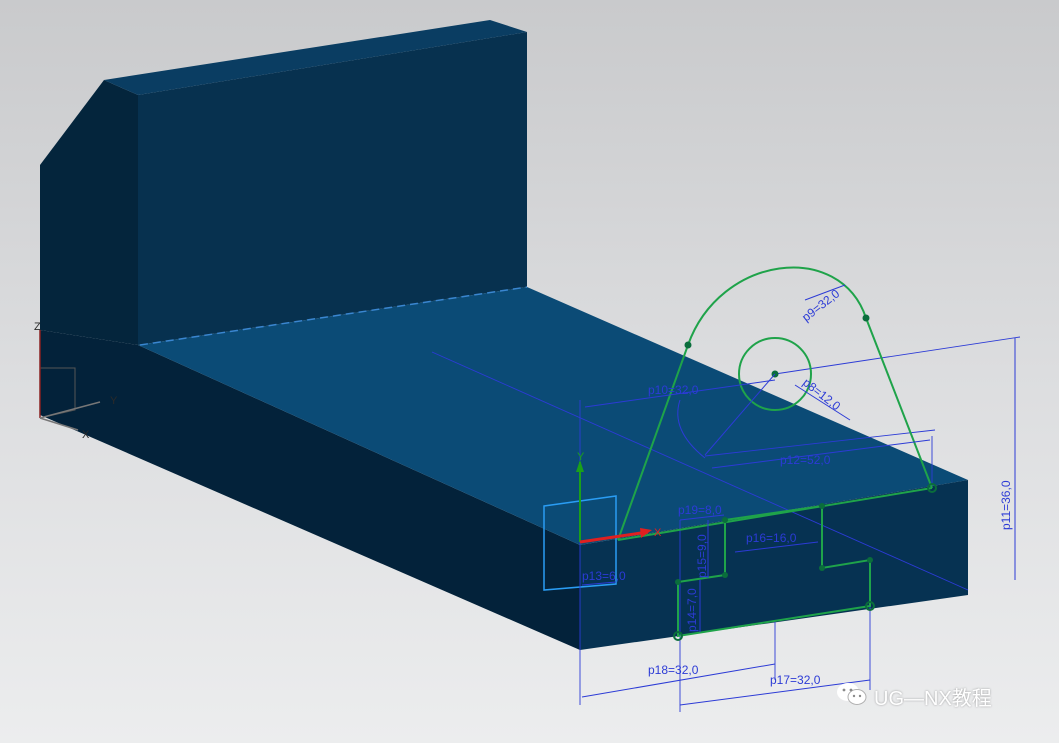  I want to click on dim-p10: p10=32,0, so click(673, 390).